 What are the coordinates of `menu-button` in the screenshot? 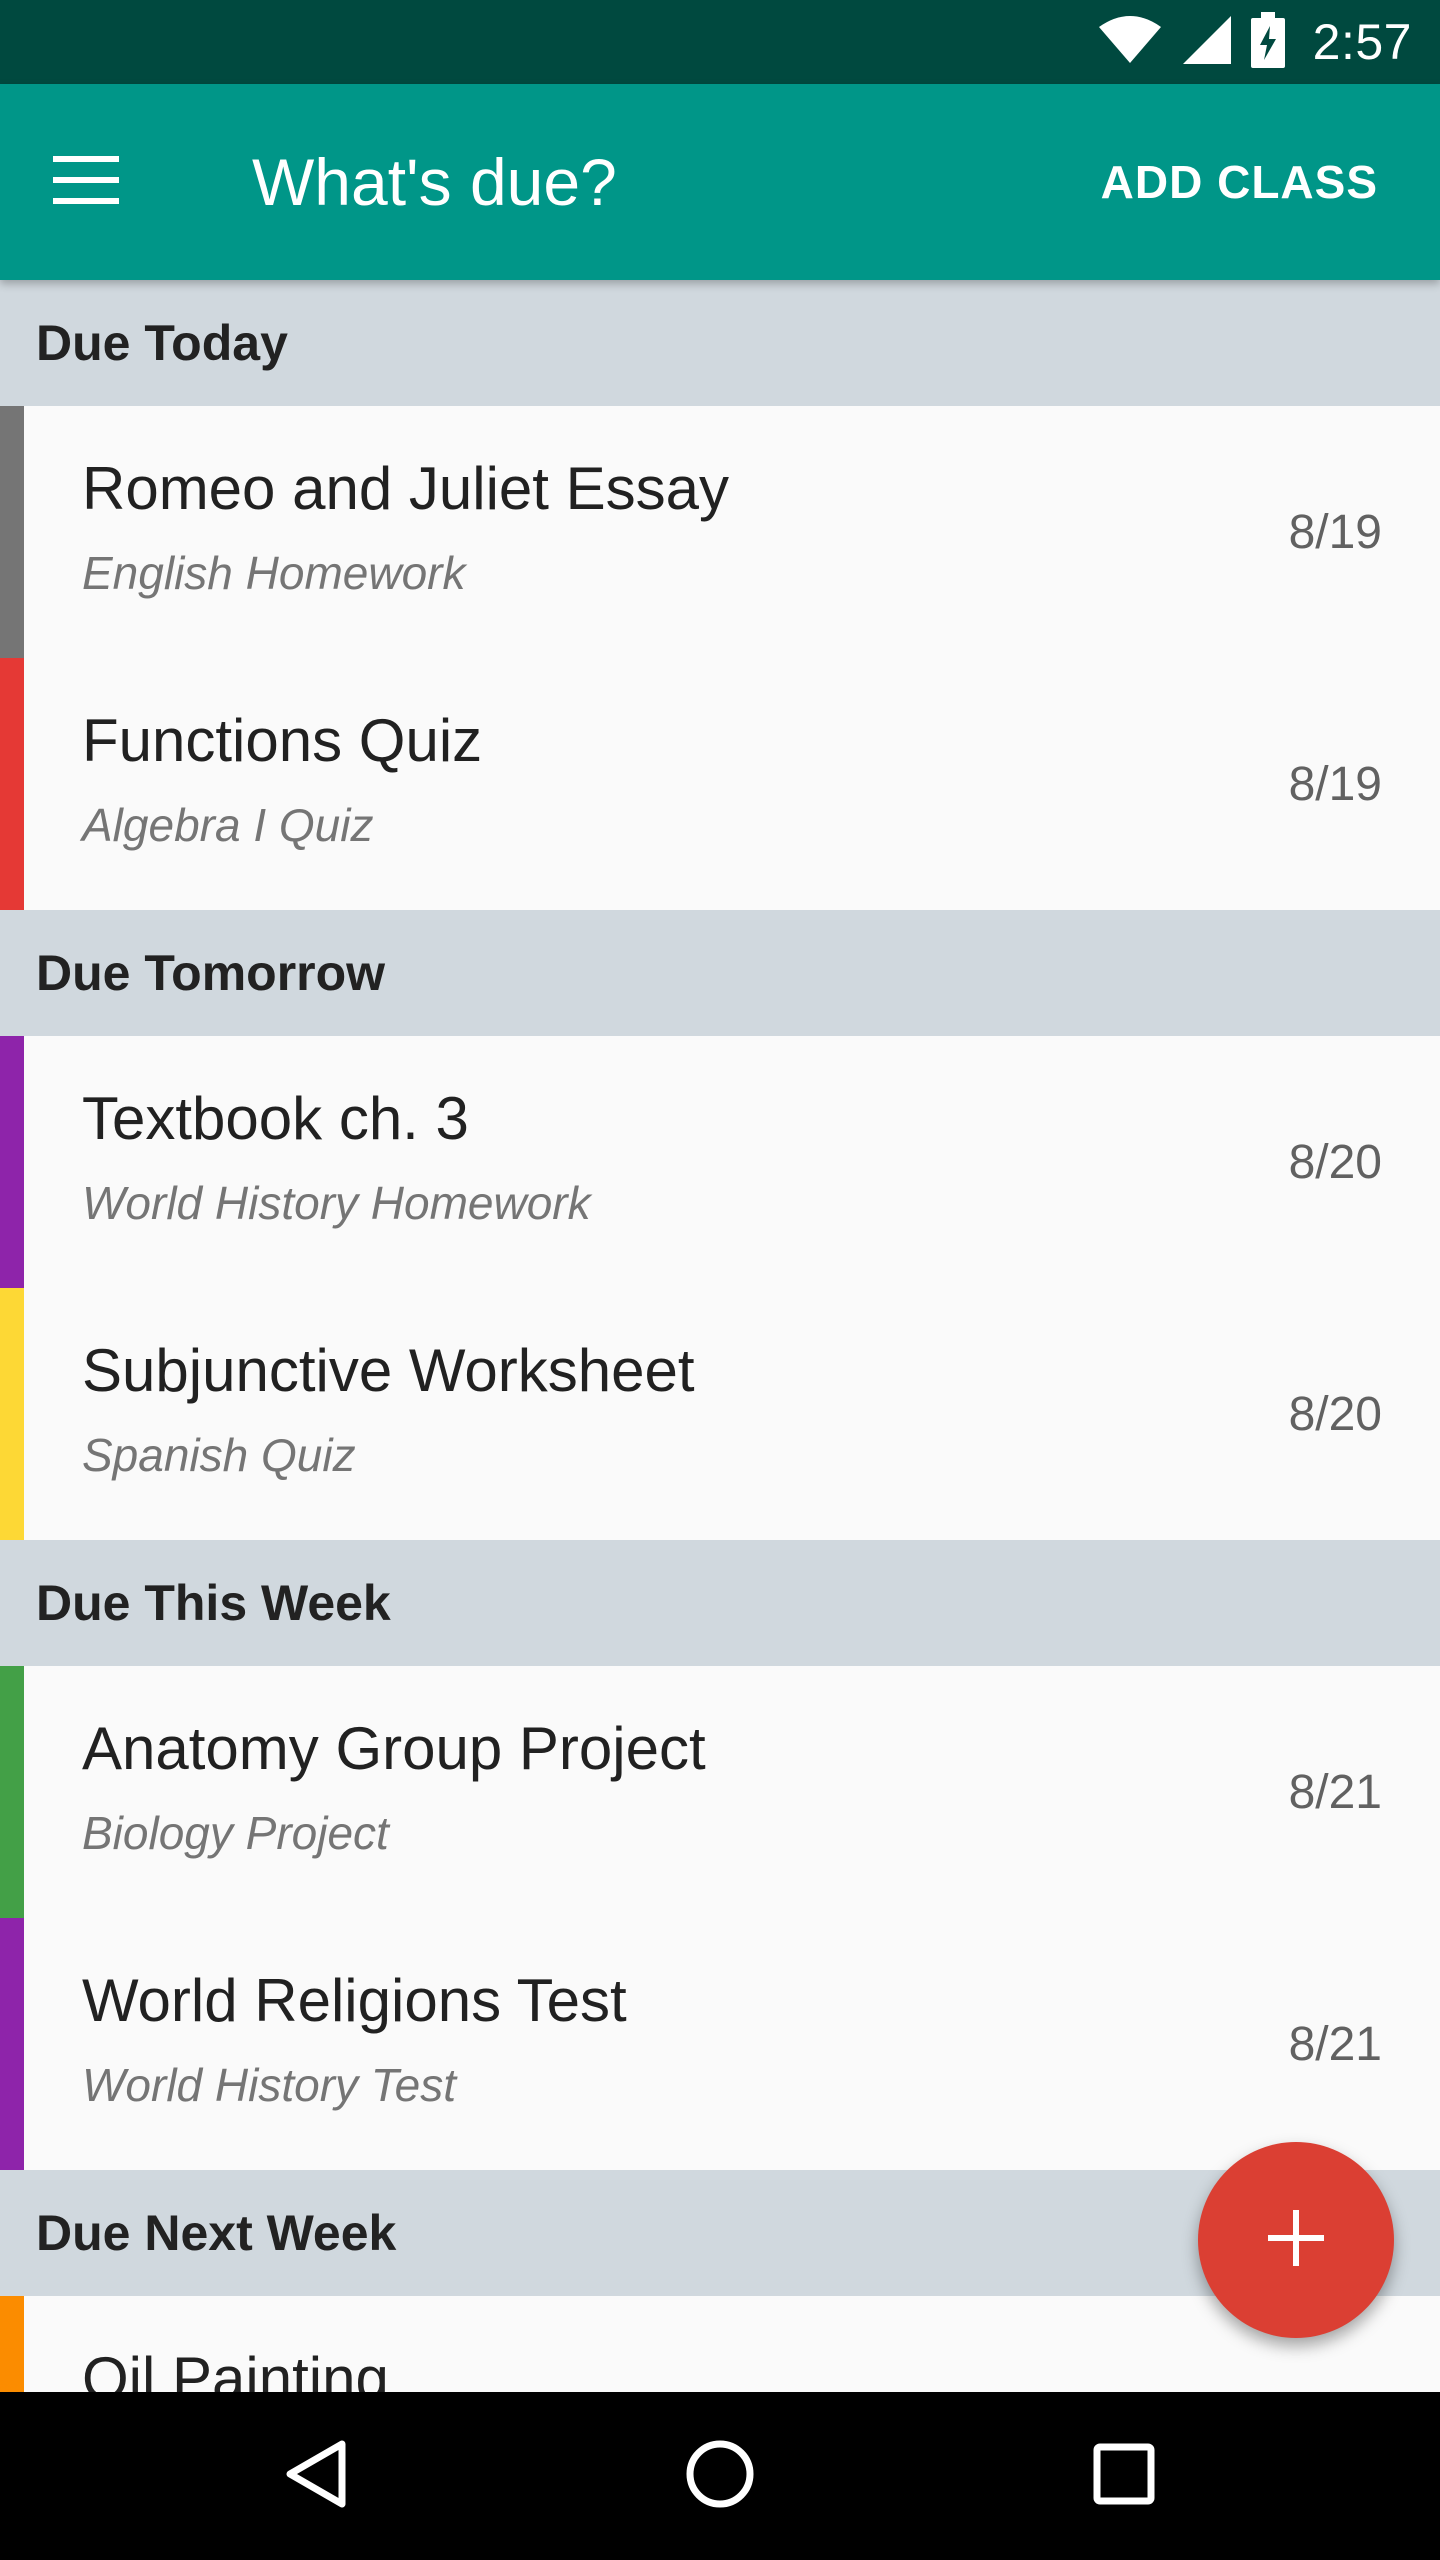 It's located at (86, 182).